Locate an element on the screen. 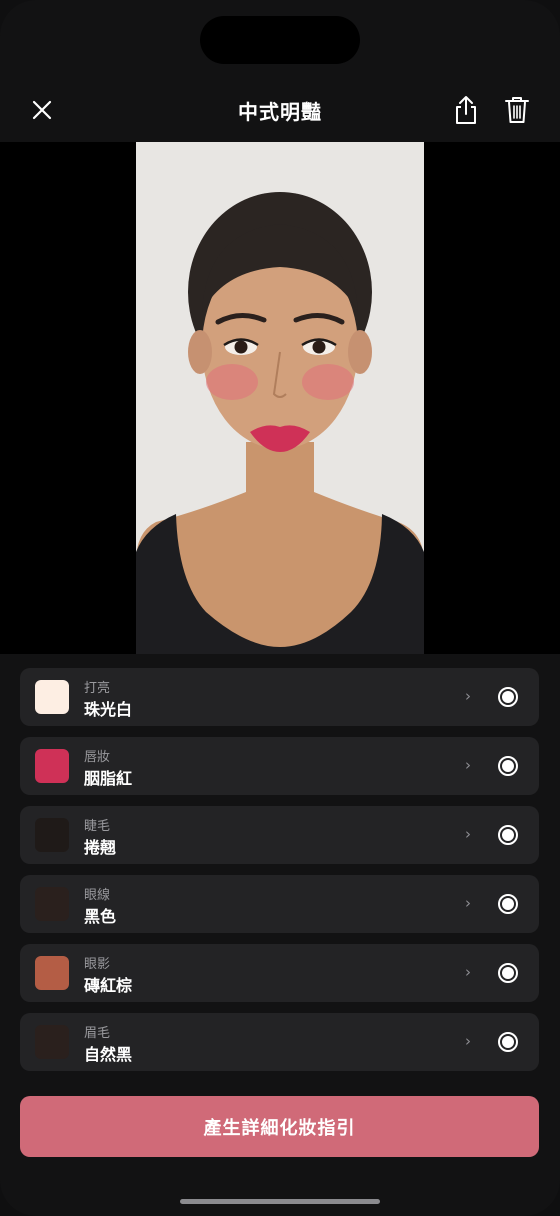 This screenshot has height=1216, width=560. item-category: 睫毛 is located at coordinates (97, 826).